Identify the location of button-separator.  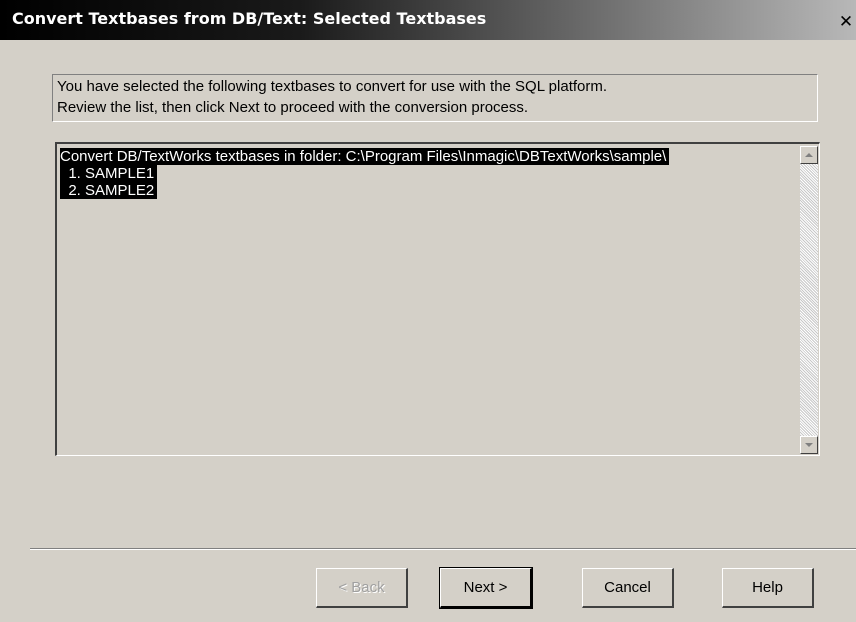
(443, 549).